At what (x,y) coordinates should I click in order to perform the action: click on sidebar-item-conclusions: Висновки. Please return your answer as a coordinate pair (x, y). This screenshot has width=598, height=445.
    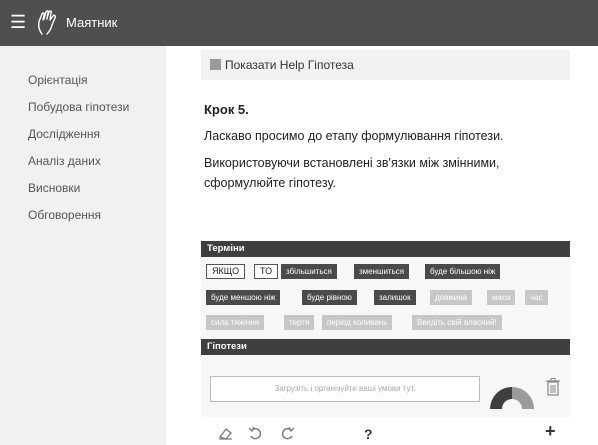
    Looking at the image, I should click on (54, 188).